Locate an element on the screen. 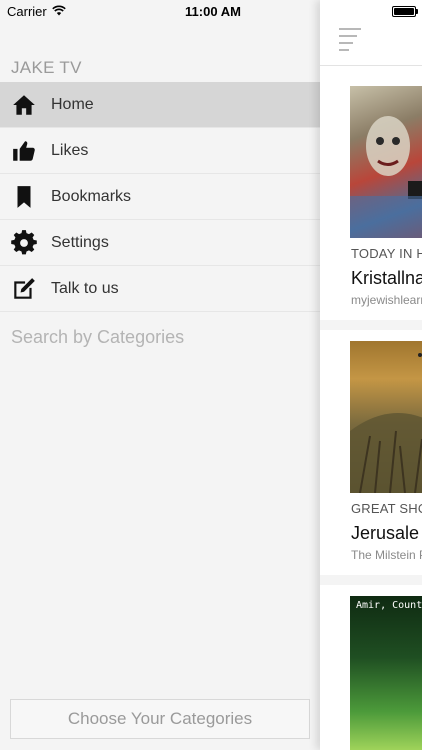 This screenshot has width=422, height=750. sidebar-item-label: Home is located at coordinates (72, 104).